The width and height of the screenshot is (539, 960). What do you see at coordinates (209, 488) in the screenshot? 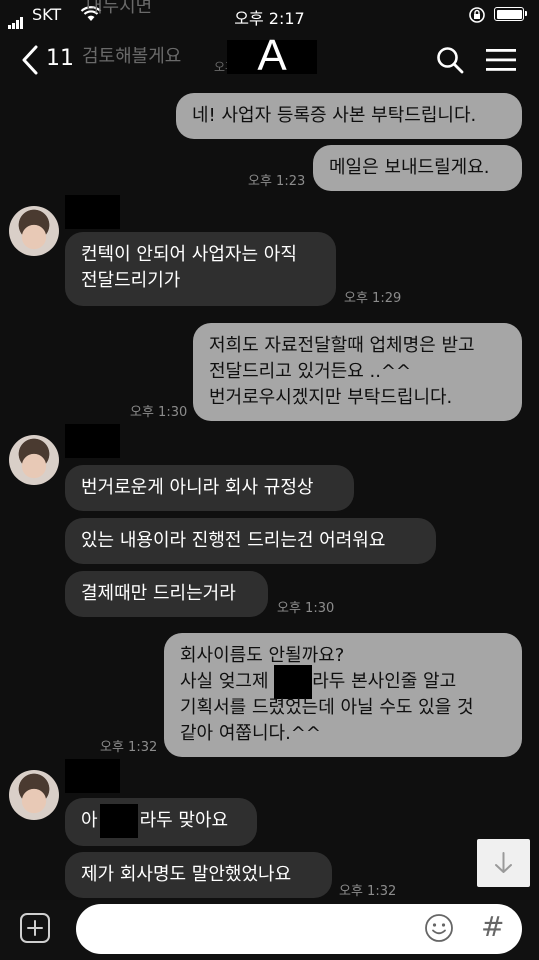
I see `message-bubble-received: 번거로운게 아니라 회사 규정상` at bounding box center [209, 488].